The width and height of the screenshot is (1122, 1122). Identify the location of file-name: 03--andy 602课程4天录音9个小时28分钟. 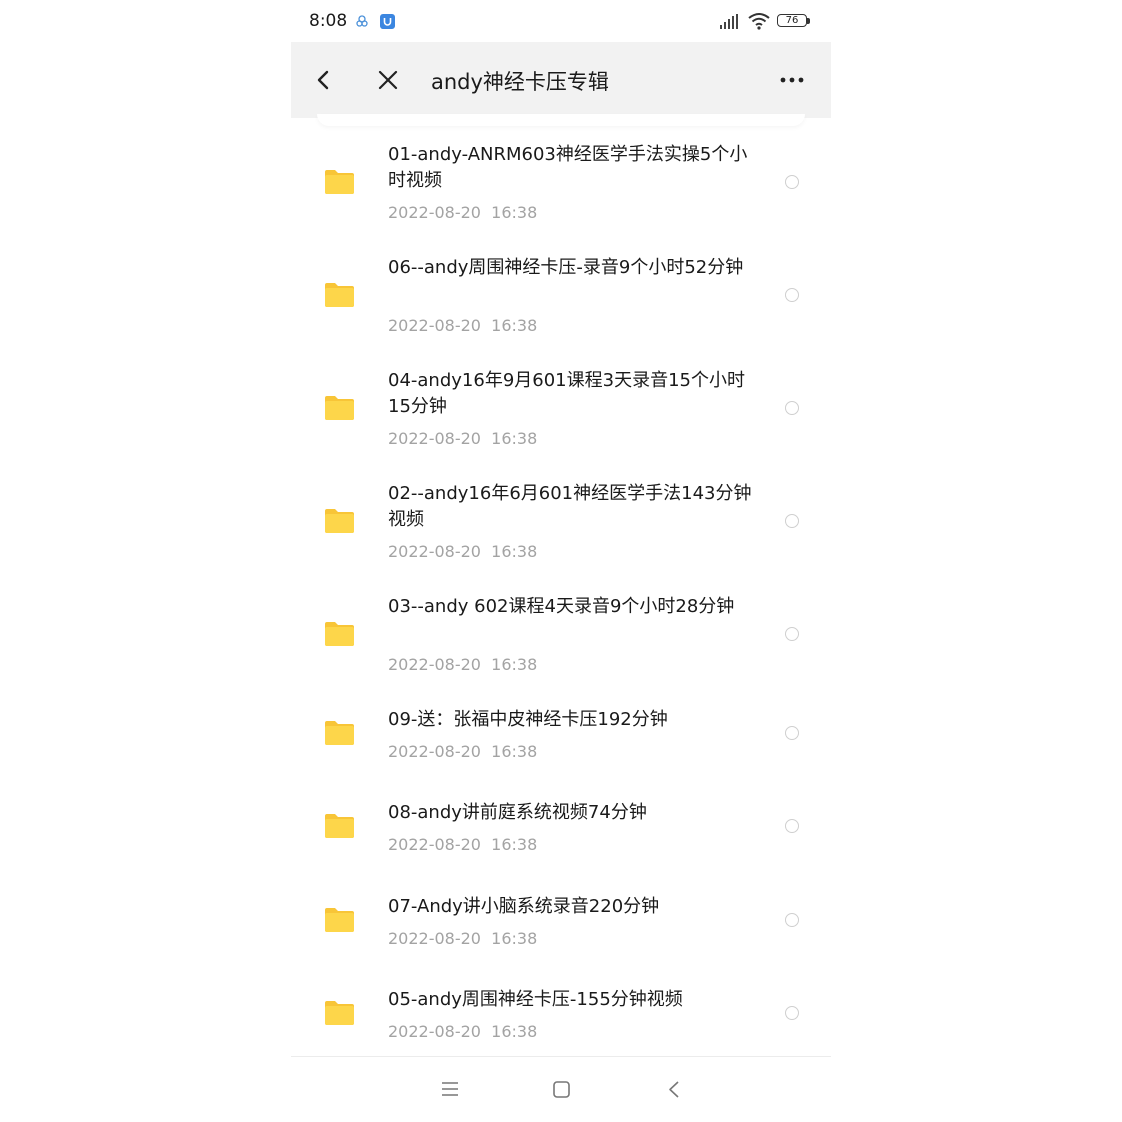
(561, 606).